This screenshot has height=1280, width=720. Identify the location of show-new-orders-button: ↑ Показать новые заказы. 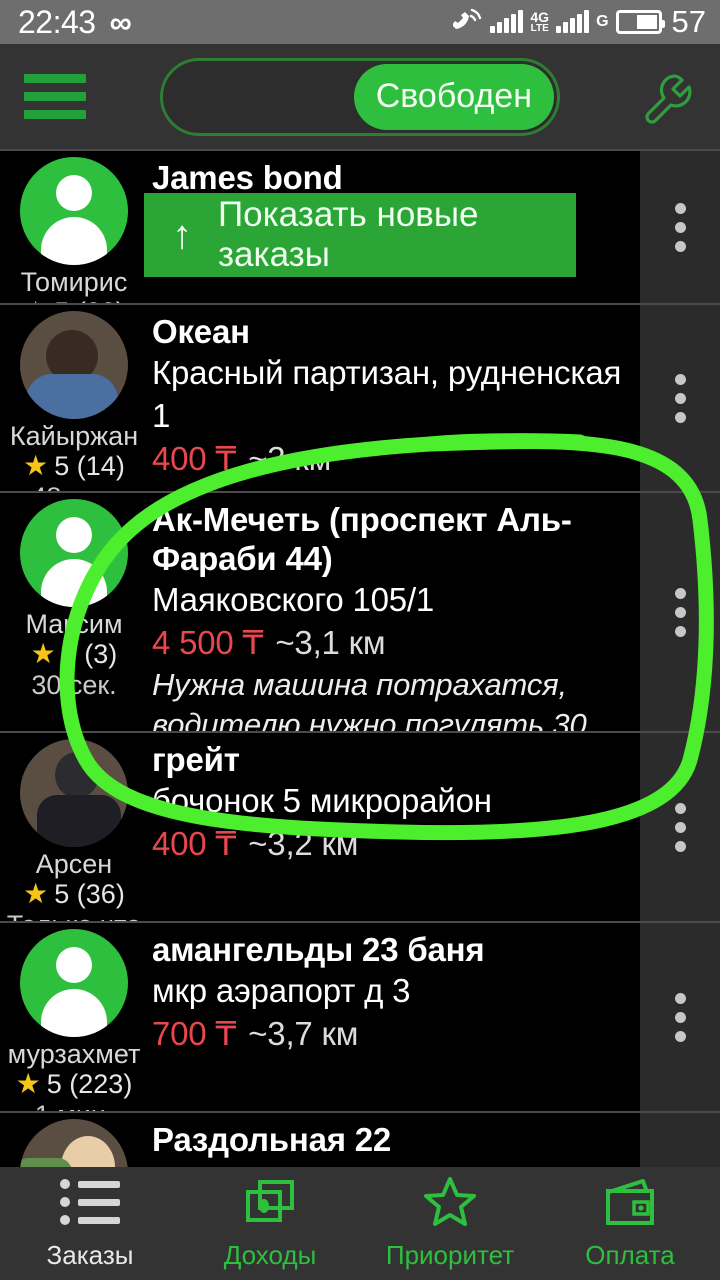
(360, 235).